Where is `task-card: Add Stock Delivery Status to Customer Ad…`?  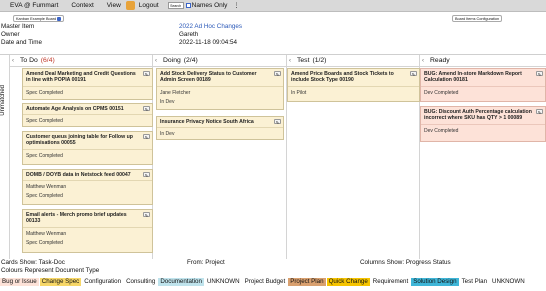 task-card: Add Stock Delivery Status to Customer Ad… is located at coordinates (220, 89).